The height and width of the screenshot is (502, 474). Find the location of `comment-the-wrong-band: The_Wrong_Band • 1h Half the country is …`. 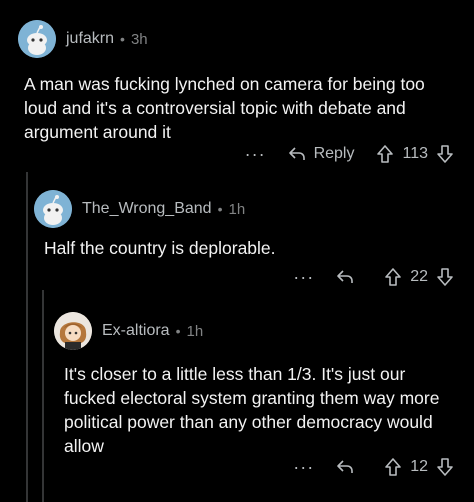

comment-the-wrong-band: The_Wrong_Band • 1h Half the country is … is located at coordinates (244, 224).